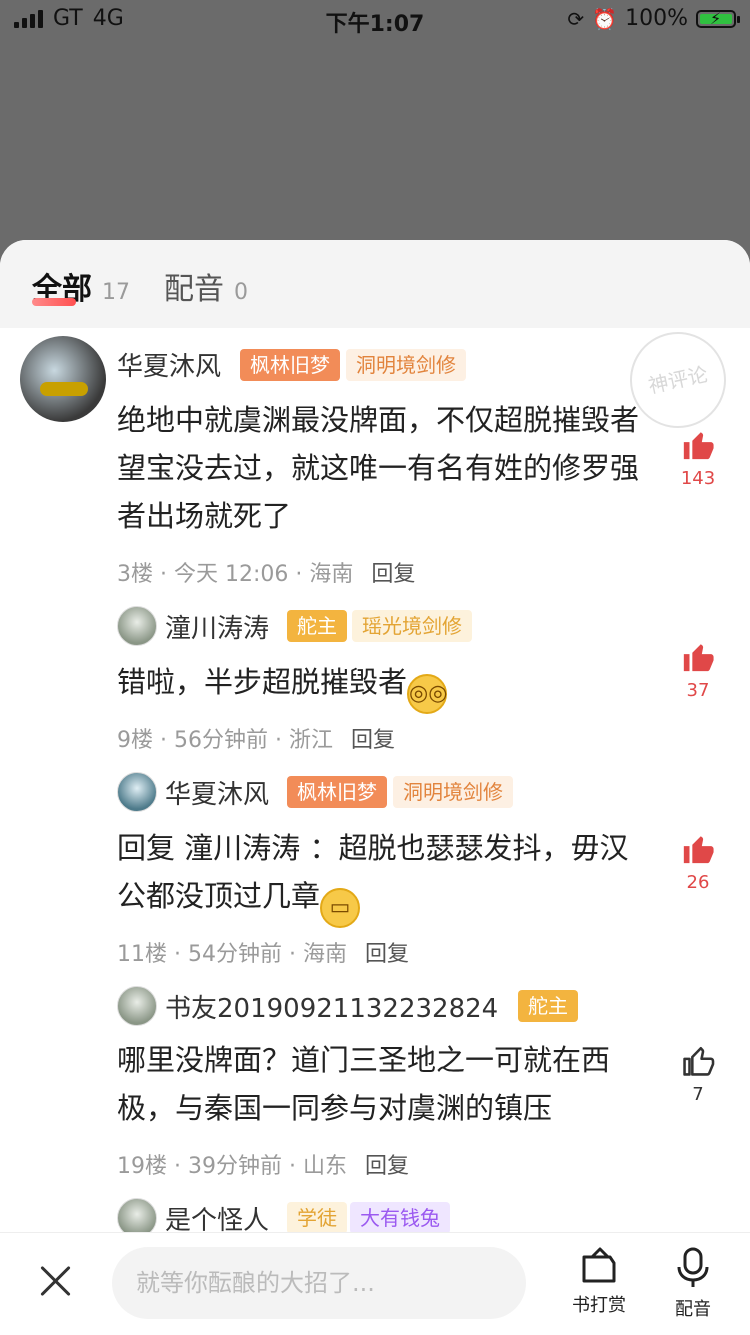 This screenshot has width=750, height=1335. I want to click on dizzy-face-emoji-icon: ◎◎, so click(427, 694).